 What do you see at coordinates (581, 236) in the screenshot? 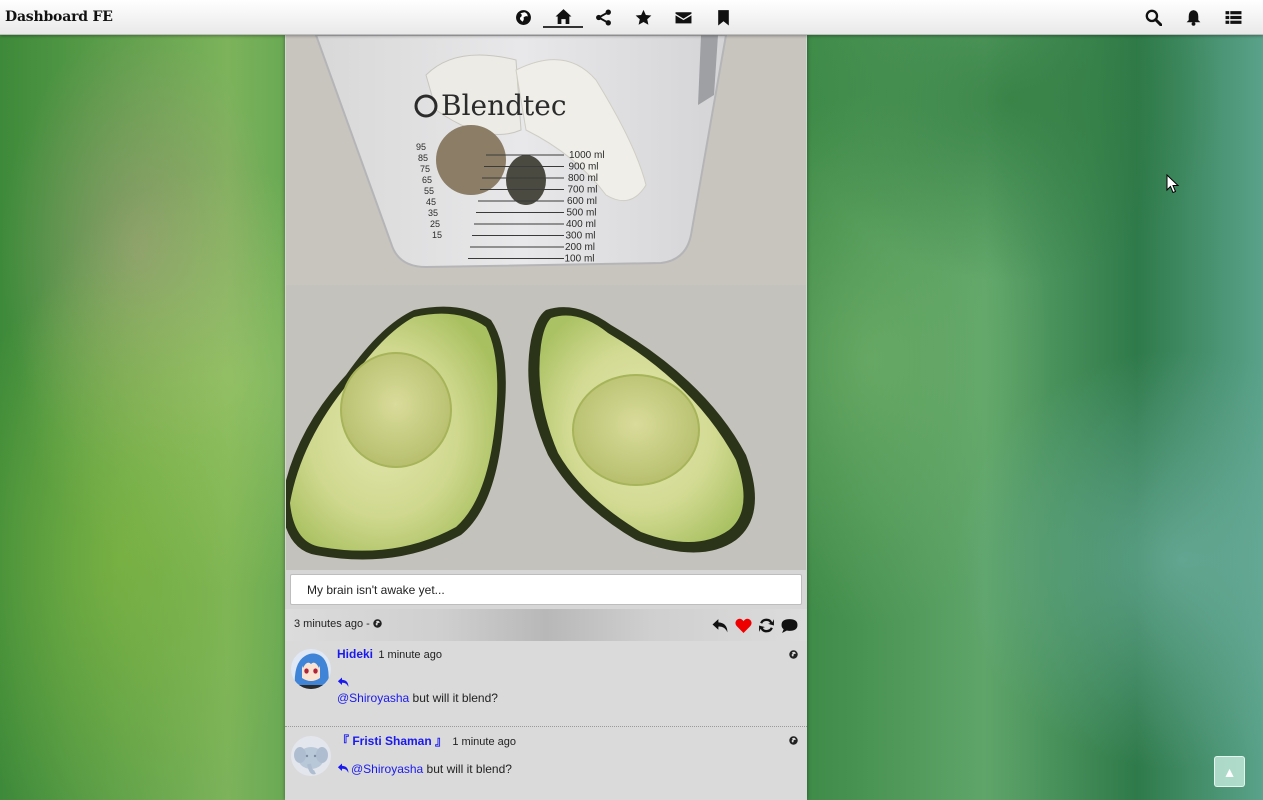
I see `jar-ml-mark: 300 ml` at bounding box center [581, 236].